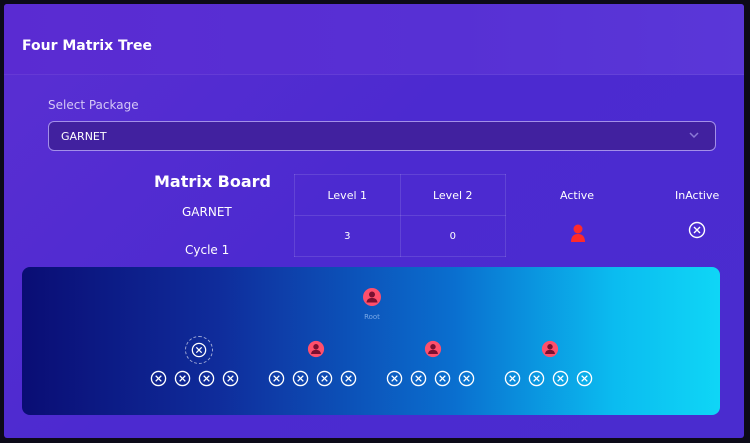  What do you see at coordinates (207, 212) in the screenshot?
I see `matrix-board-package: GARNET` at bounding box center [207, 212].